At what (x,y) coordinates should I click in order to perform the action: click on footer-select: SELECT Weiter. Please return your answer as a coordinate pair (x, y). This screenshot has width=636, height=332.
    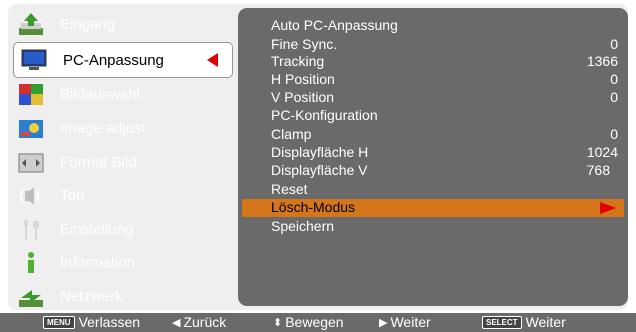
    Looking at the image, I should click on (524, 322).